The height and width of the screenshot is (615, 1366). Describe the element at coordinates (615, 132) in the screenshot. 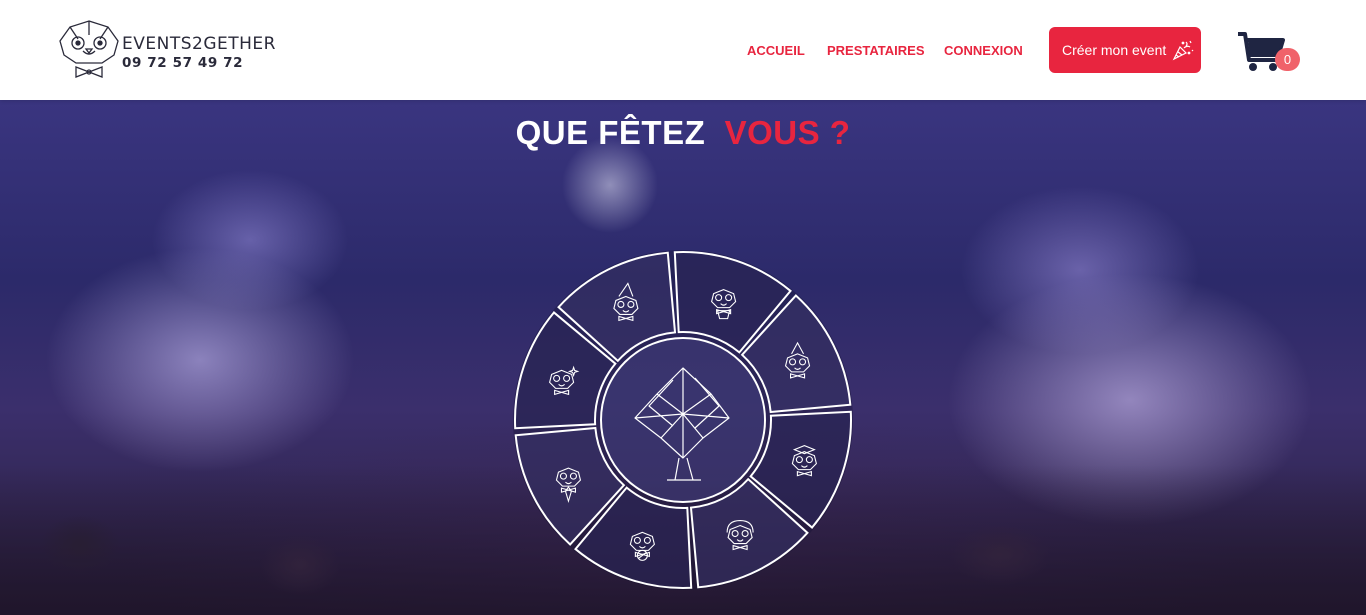

I see `hero-title-main: QUE FÊTEZ` at that location.